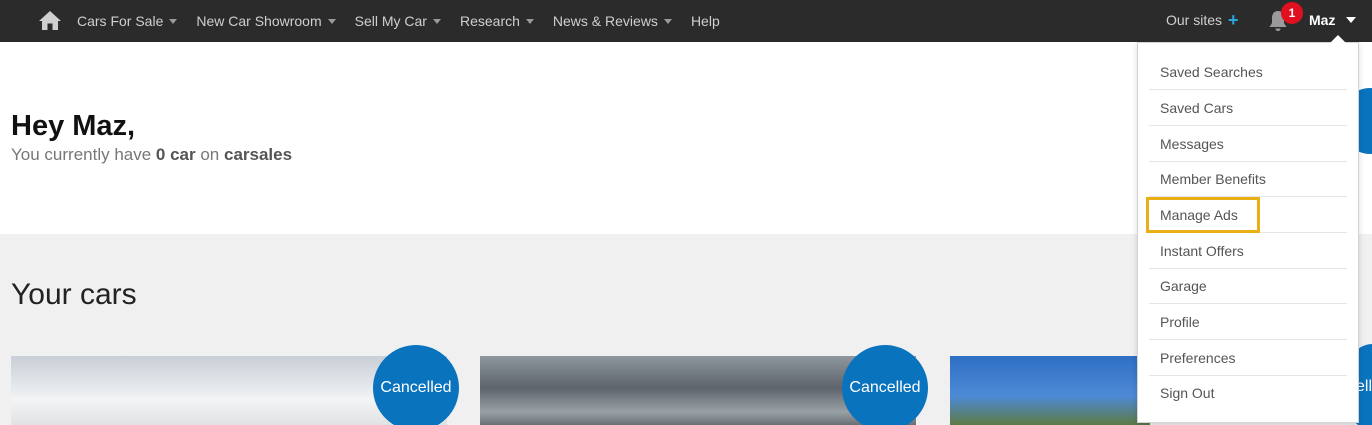 The width and height of the screenshot is (1372, 425). What do you see at coordinates (50, 20) in the screenshot?
I see `home-icon` at bounding box center [50, 20].